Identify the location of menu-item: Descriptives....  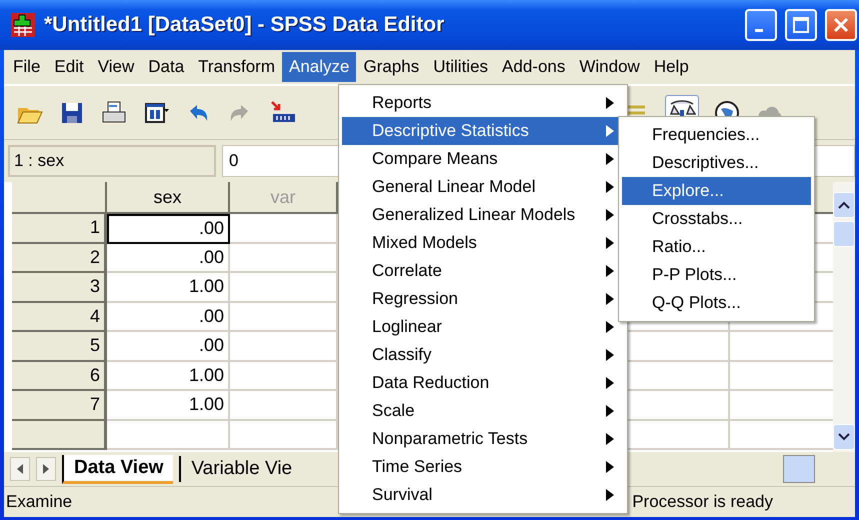
(716, 163).